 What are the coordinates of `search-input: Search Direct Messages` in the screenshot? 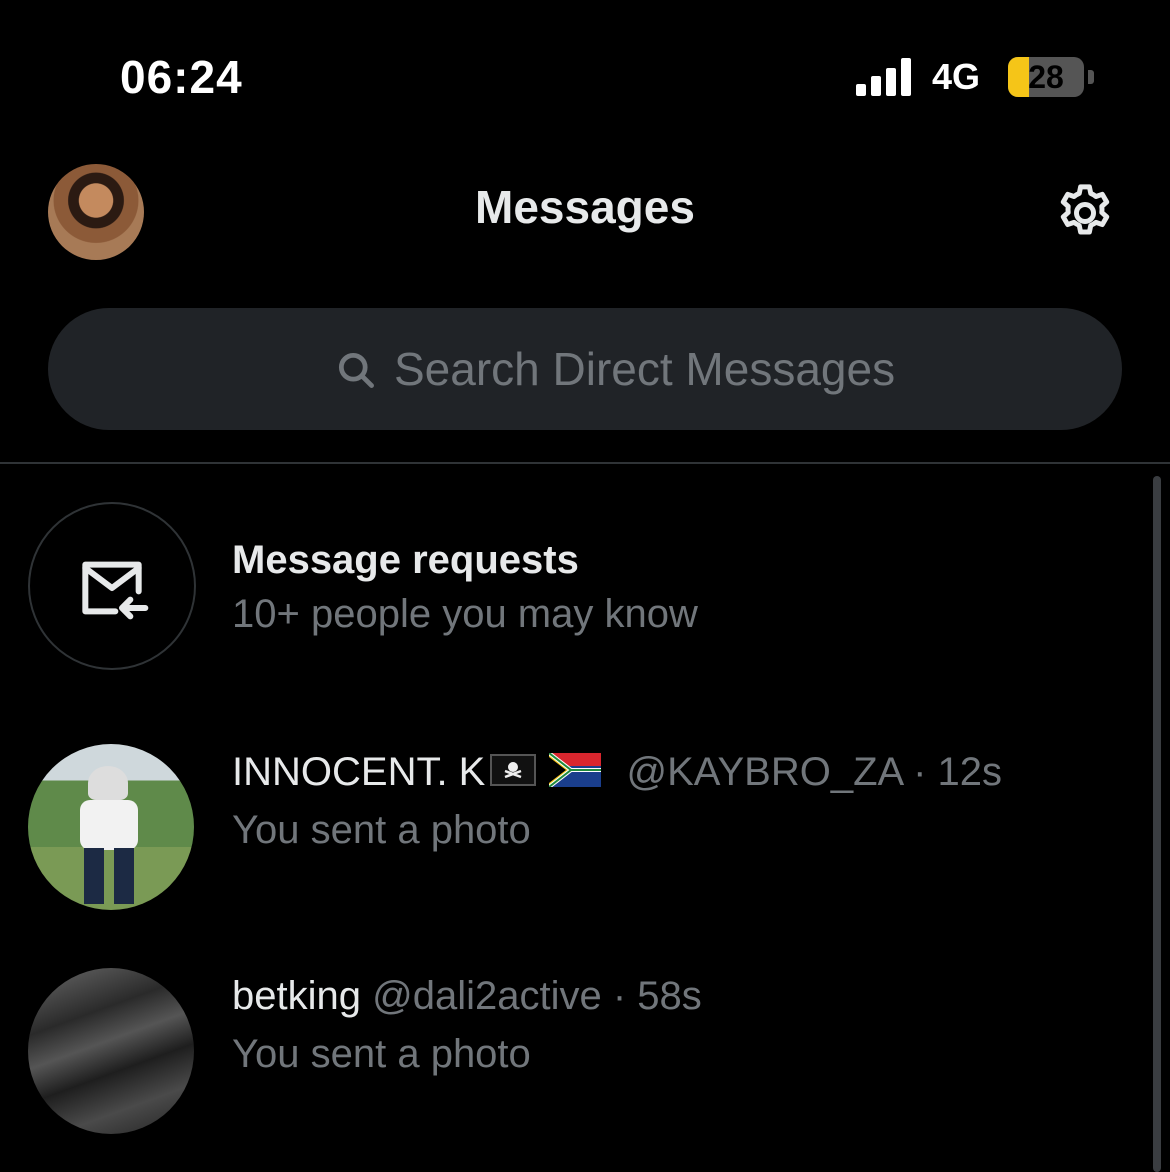 It's located at (585, 369).